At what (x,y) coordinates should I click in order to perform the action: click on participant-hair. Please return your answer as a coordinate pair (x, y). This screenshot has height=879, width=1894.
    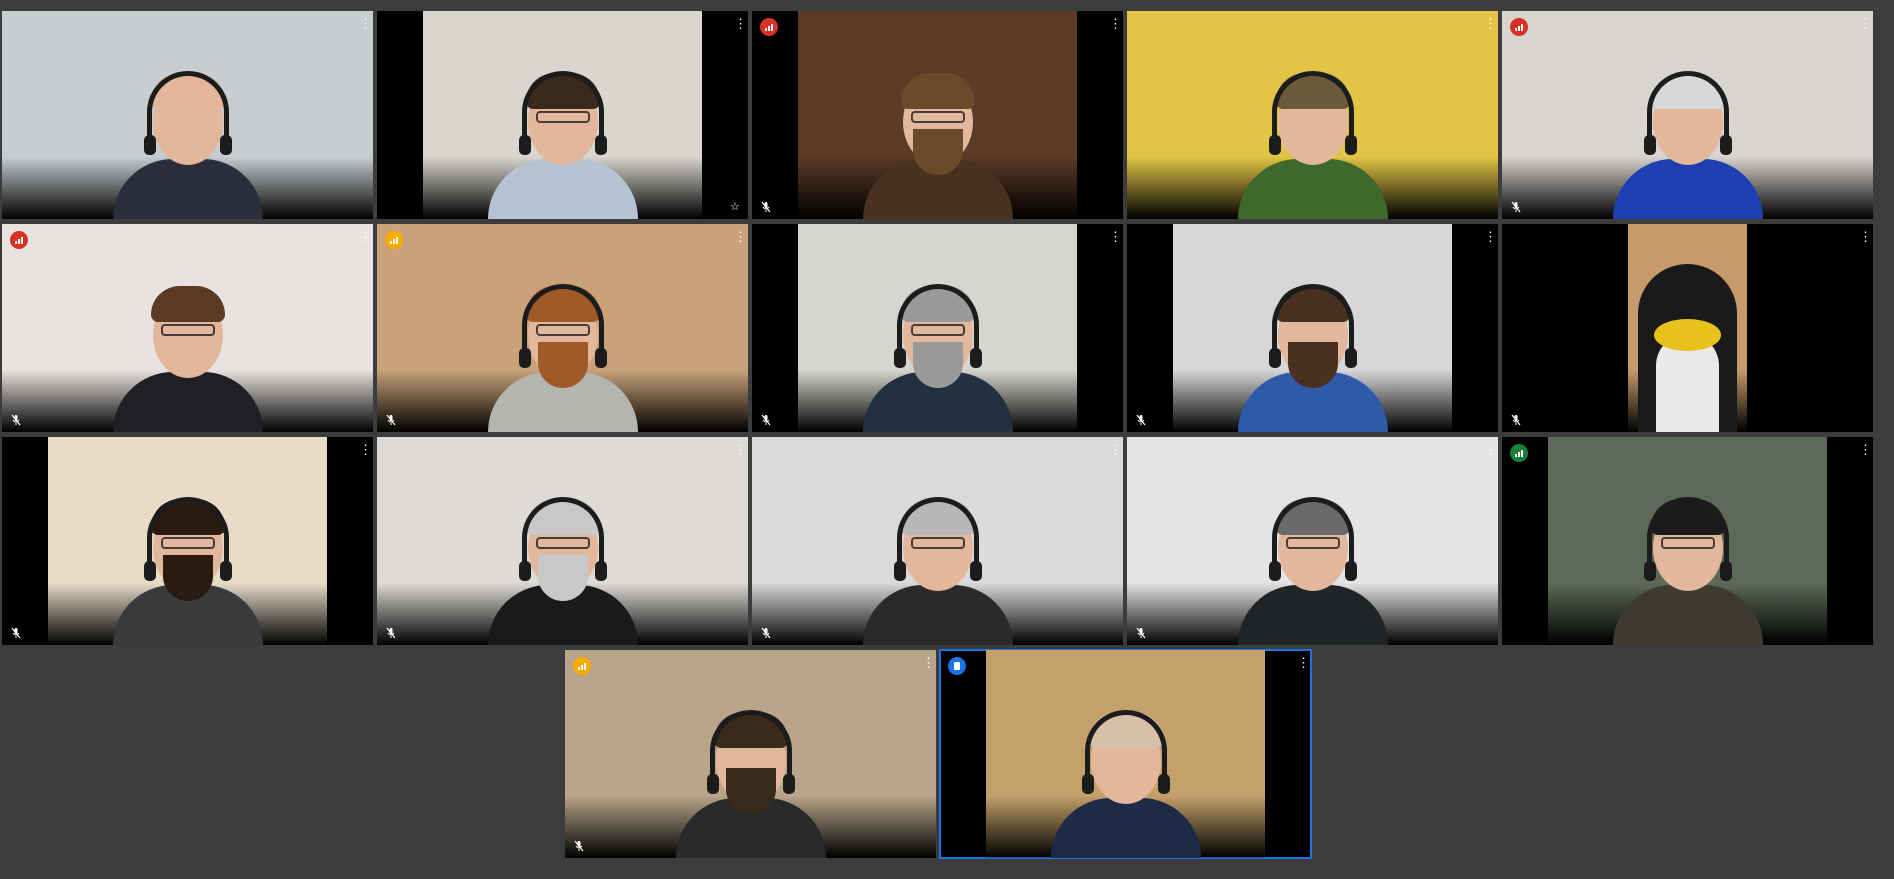
    Looking at the image, I should click on (937, 91).